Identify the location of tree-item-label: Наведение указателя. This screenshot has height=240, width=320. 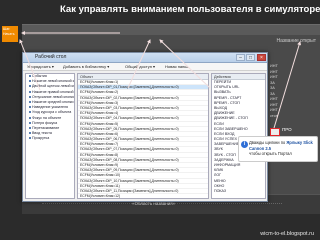
(50, 107).